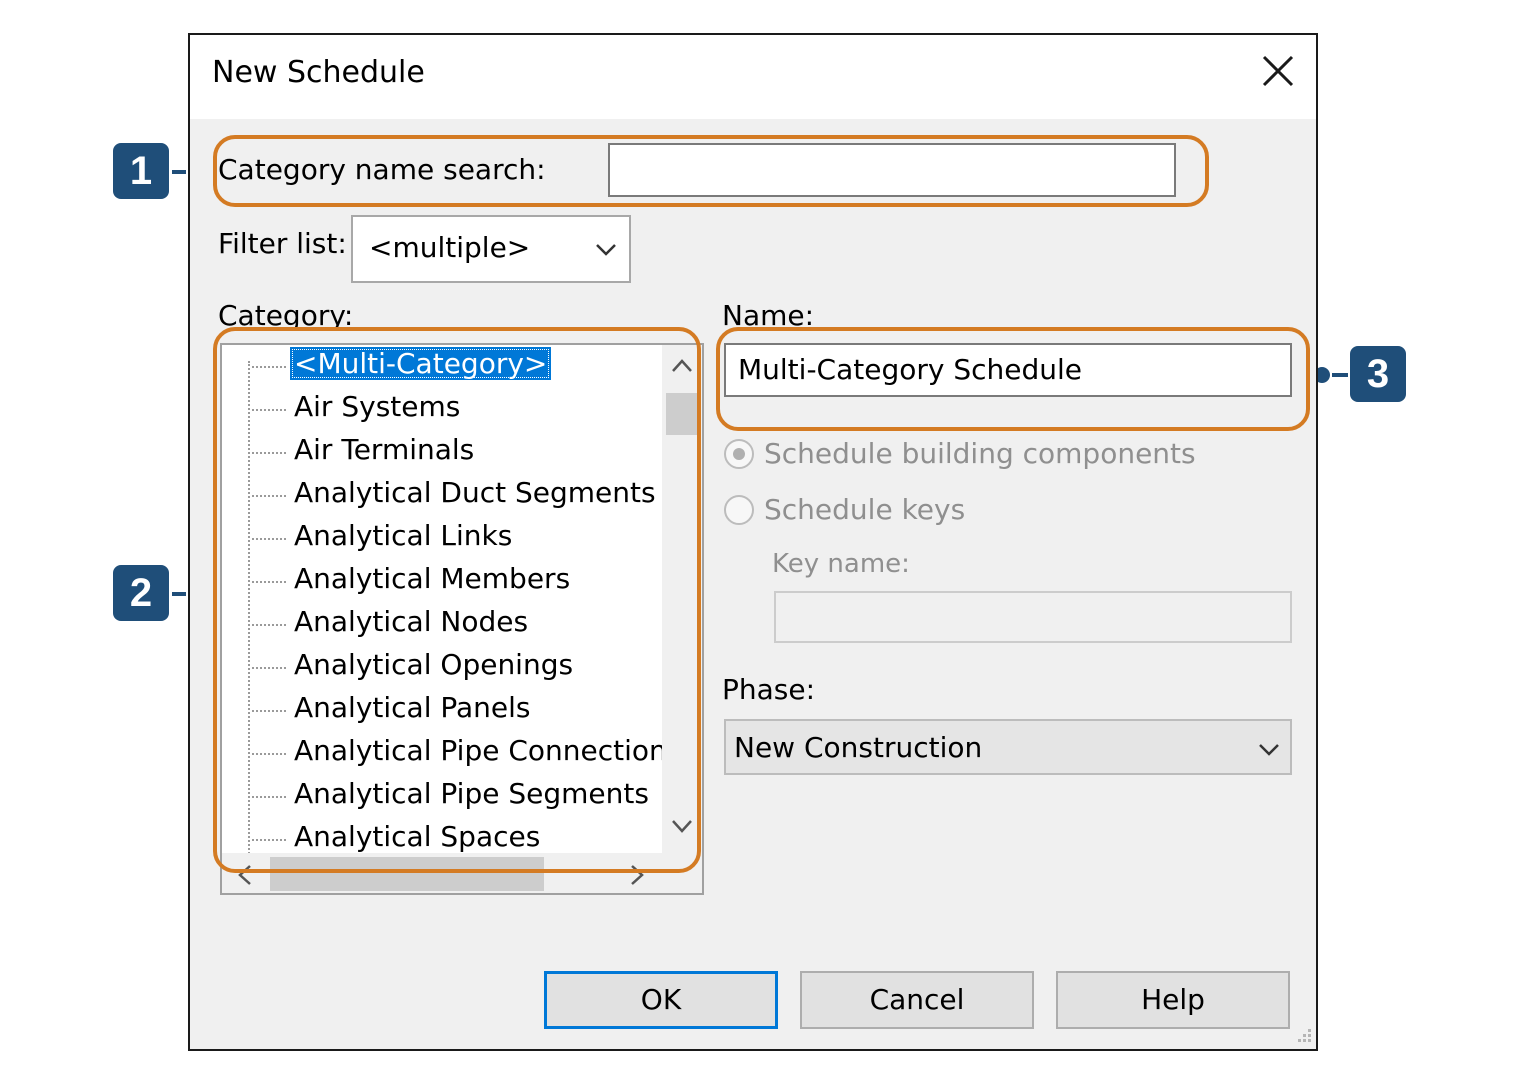  I want to click on dialog-title: New Schedule, so click(318, 72).